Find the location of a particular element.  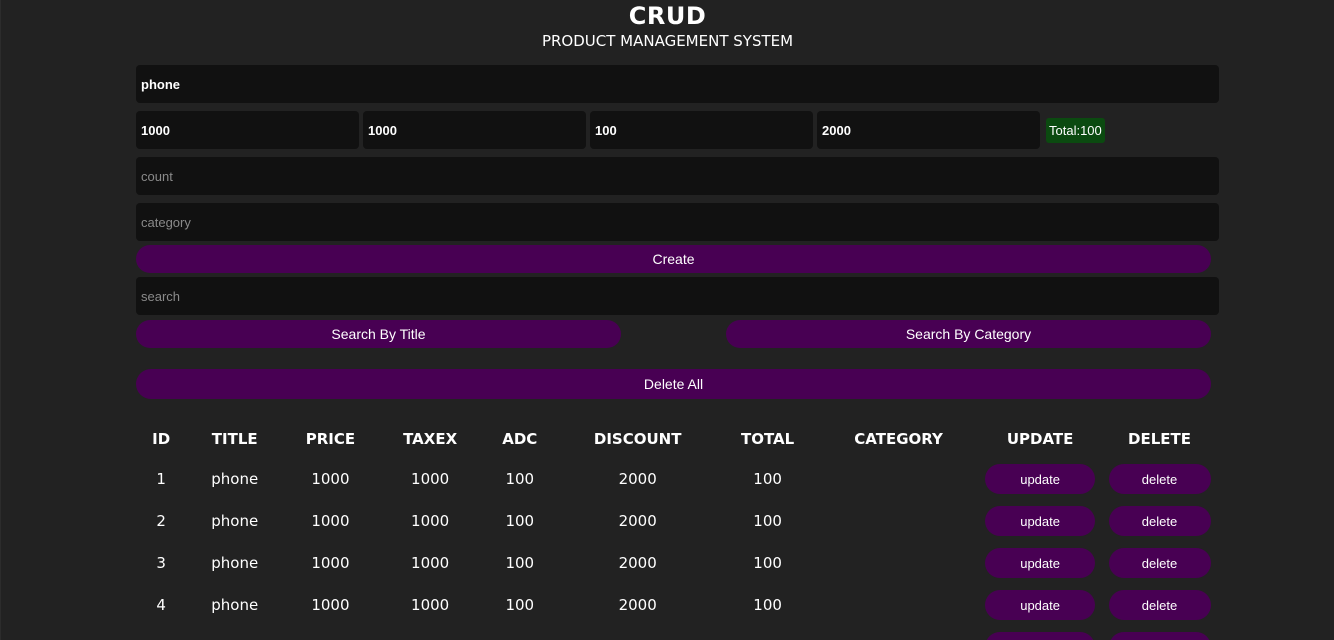

category-input is located at coordinates (677, 222).